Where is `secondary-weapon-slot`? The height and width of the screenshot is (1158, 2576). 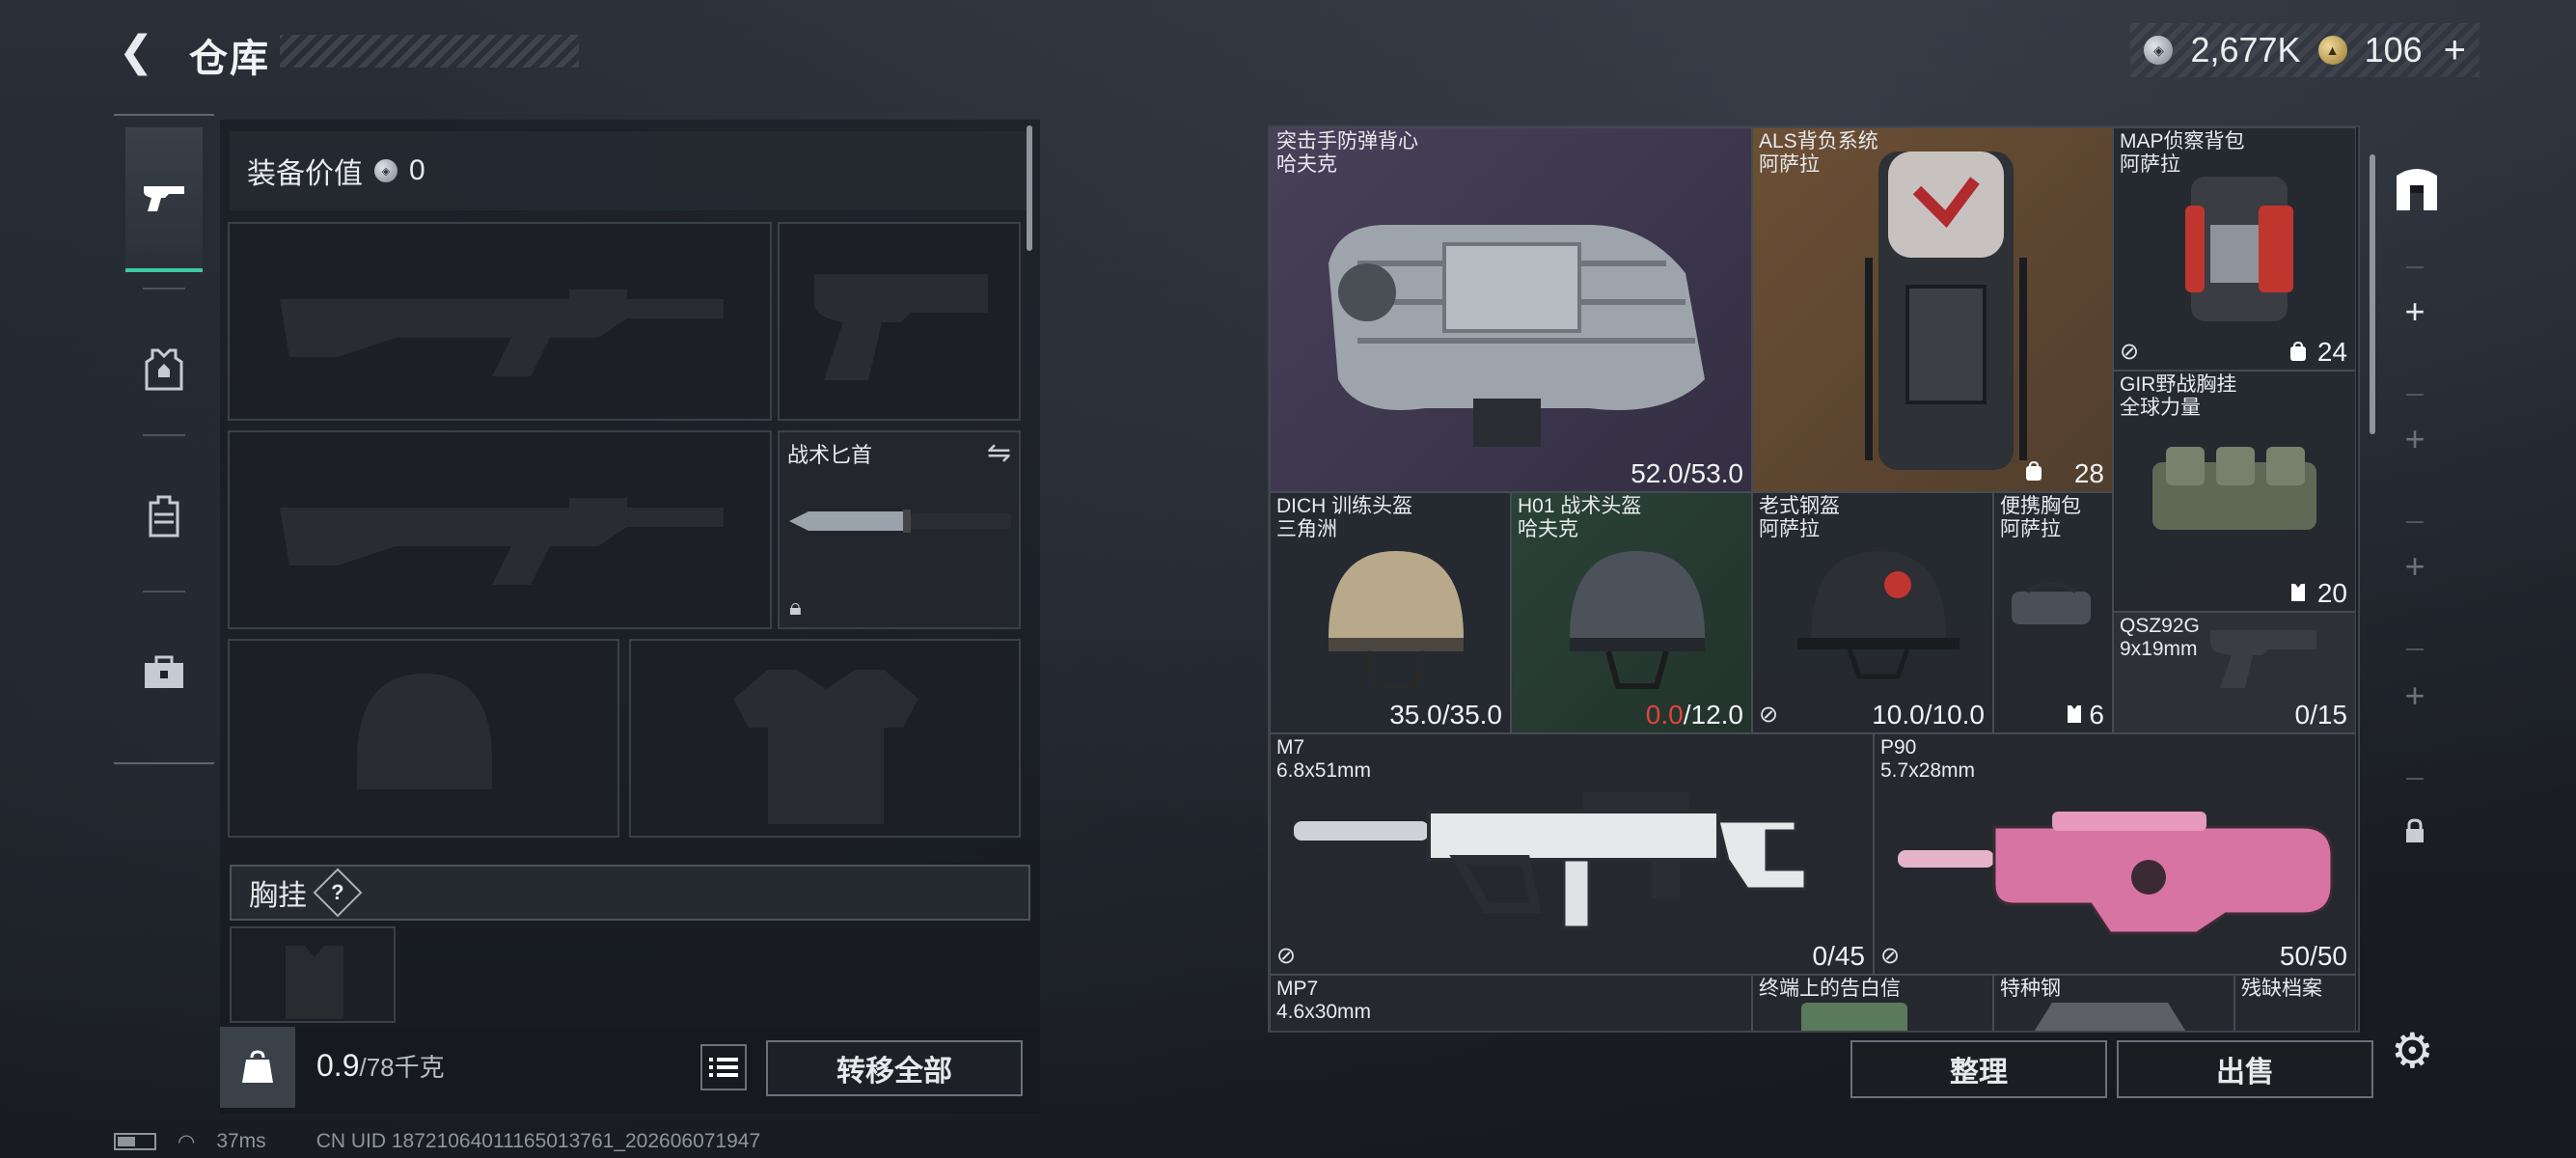 secondary-weapon-slot is located at coordinates (500, 529).